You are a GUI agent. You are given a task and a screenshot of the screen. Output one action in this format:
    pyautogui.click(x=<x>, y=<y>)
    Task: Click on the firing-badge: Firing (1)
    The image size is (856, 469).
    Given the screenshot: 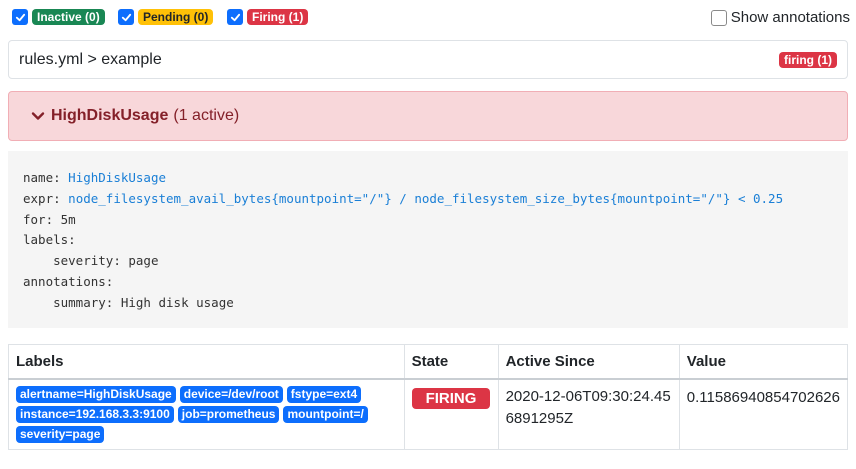 What is the action you would take?
    pyautogui.click(x=278, y=17)
    